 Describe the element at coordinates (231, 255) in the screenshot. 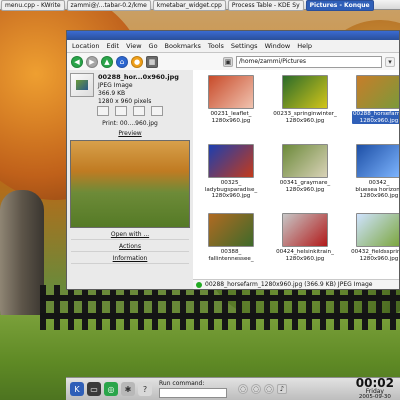

I see `file-label: 00388_ fallintennessee_` at that location.